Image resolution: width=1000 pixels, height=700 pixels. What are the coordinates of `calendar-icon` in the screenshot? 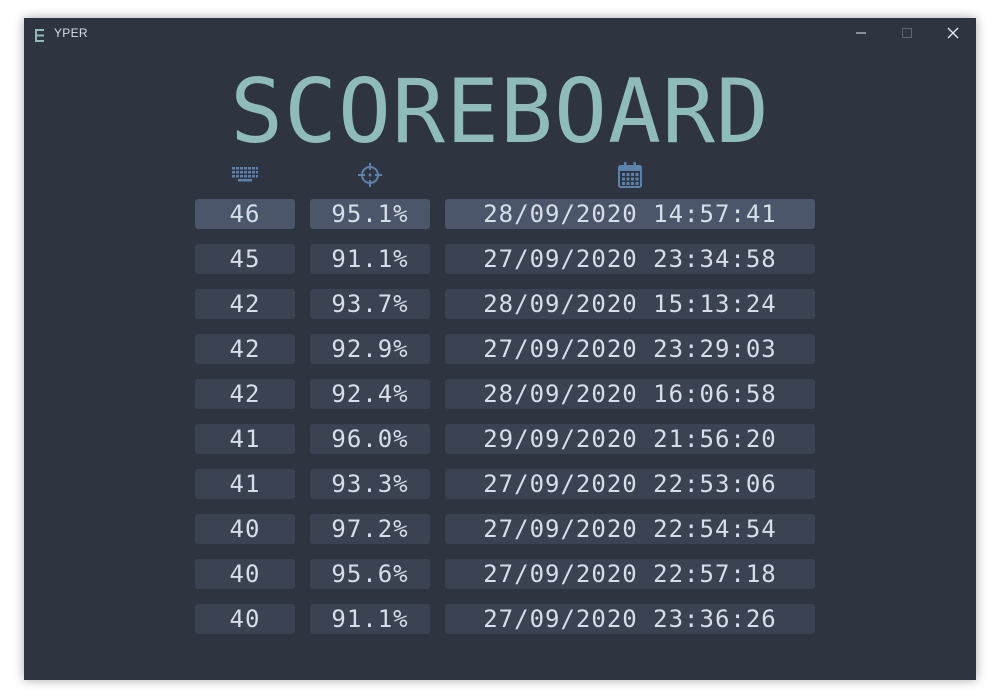 It's located at (630, 175).